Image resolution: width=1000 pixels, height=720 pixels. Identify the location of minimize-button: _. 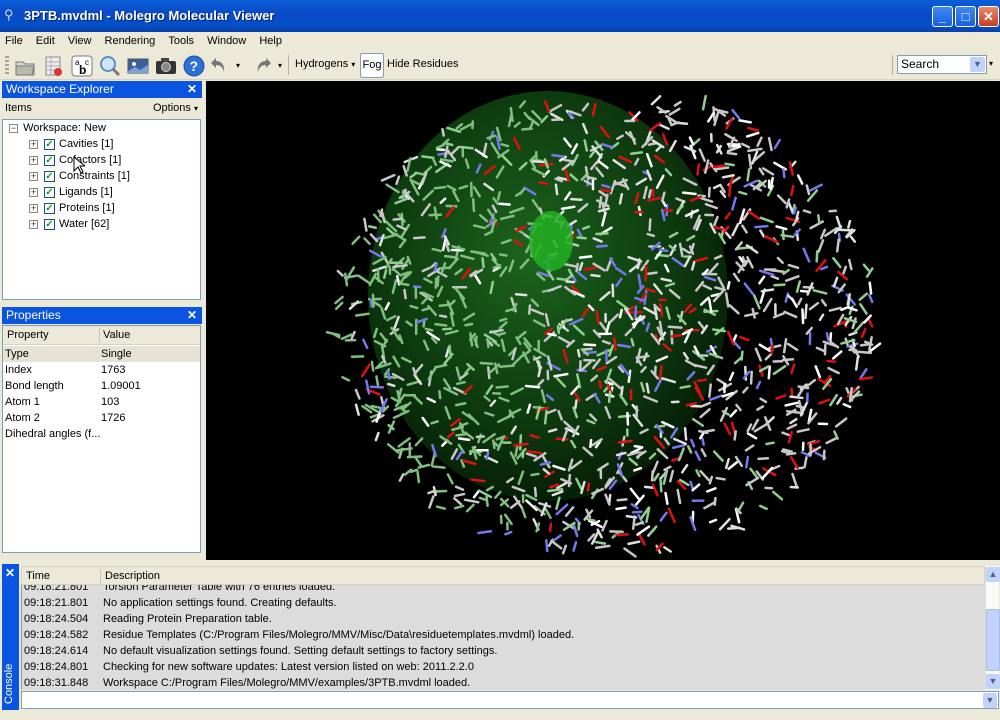
(942, 16).